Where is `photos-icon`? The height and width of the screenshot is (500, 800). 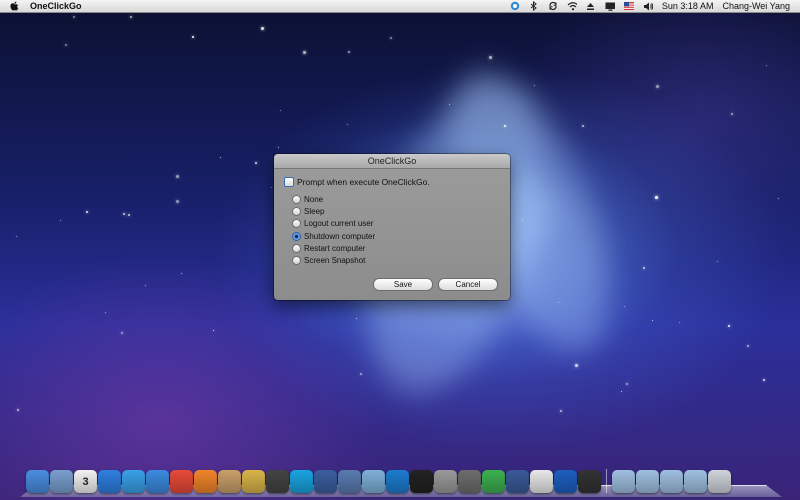 photos-icon is located at coordinates (229, 481).